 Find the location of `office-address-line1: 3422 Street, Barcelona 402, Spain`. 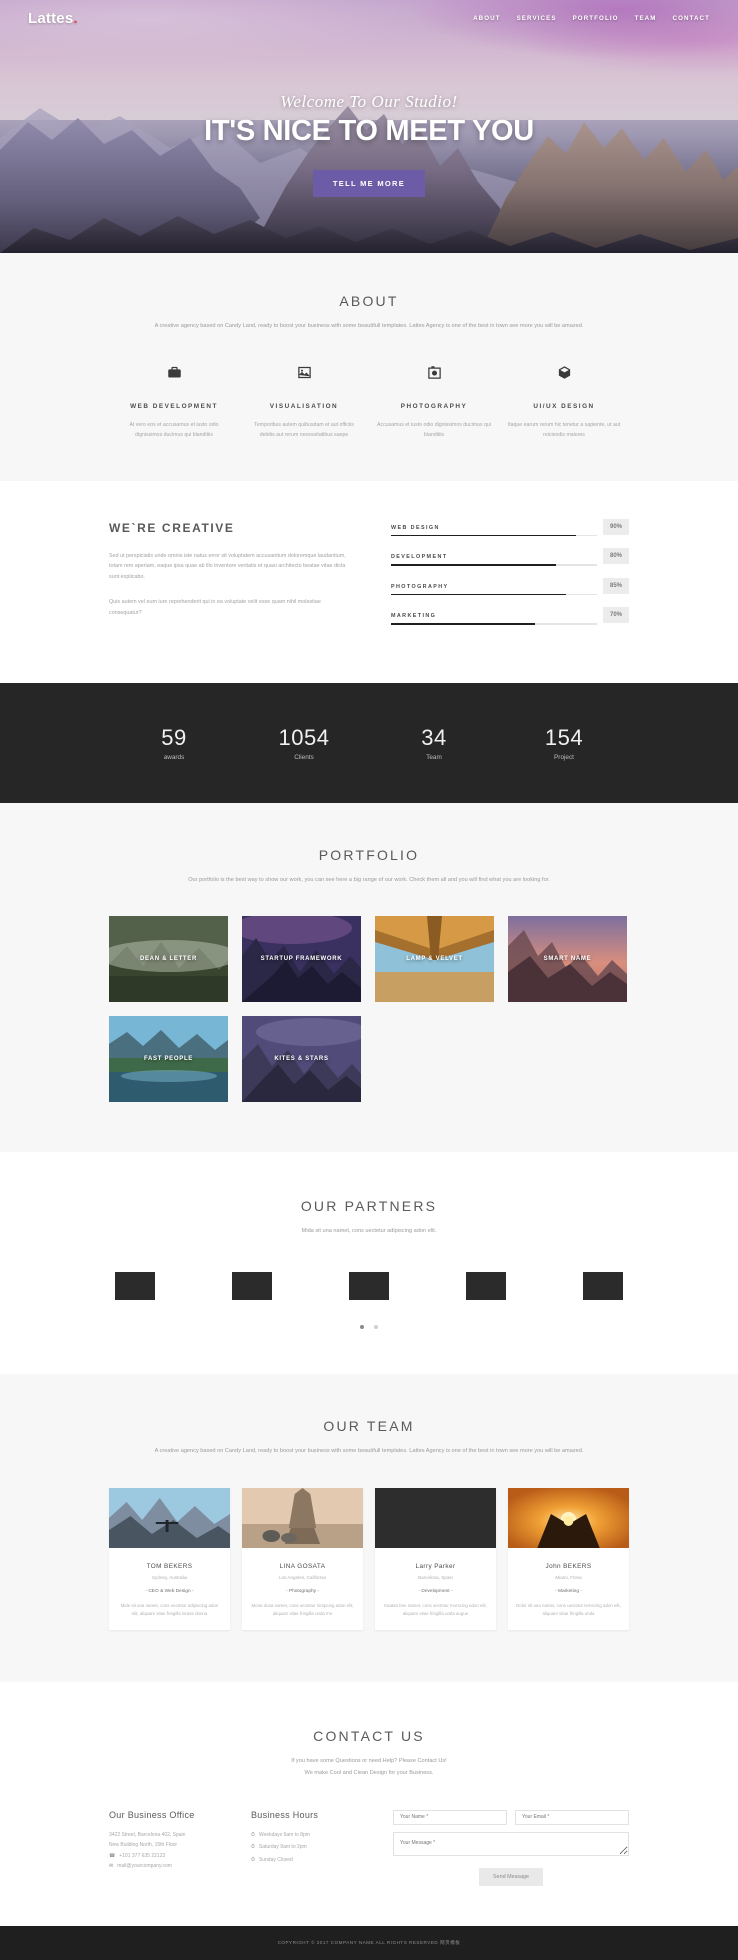

office-address-line1: 3422 Street, Barcelona 402, Spain is located at coordinates (147, 1834).